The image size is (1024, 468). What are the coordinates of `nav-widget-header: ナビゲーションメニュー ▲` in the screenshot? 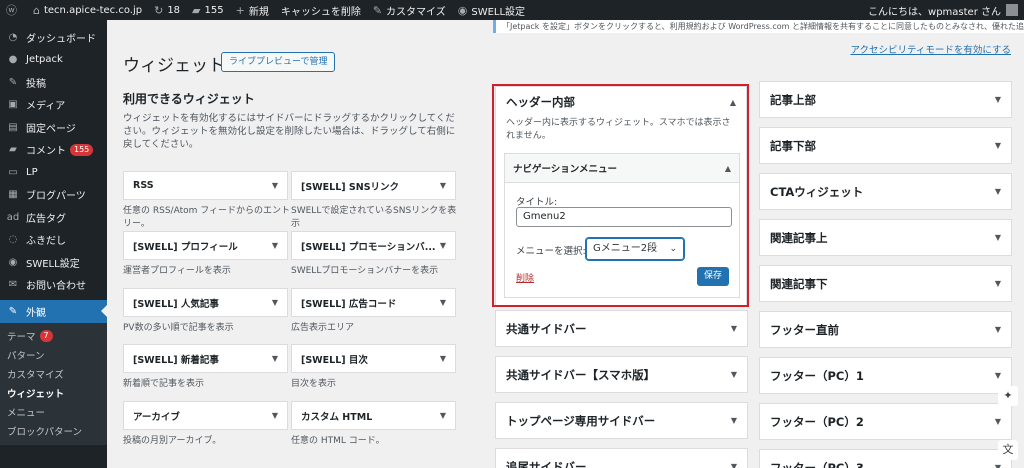 It's located at (622, 168).